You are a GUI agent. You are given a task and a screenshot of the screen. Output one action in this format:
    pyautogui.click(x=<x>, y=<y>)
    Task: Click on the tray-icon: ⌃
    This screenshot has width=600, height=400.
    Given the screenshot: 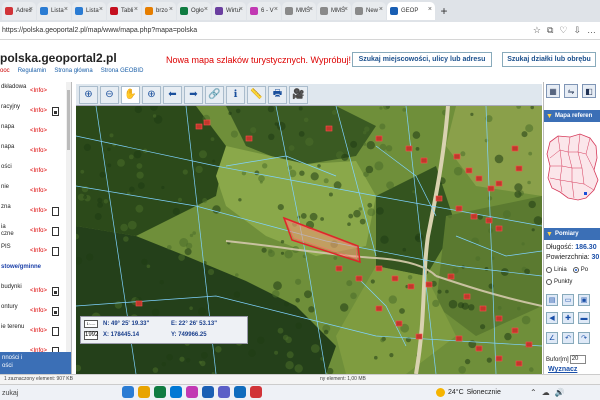 What is the action you would take?
    pyautogui.click(x=533, y=392)
    